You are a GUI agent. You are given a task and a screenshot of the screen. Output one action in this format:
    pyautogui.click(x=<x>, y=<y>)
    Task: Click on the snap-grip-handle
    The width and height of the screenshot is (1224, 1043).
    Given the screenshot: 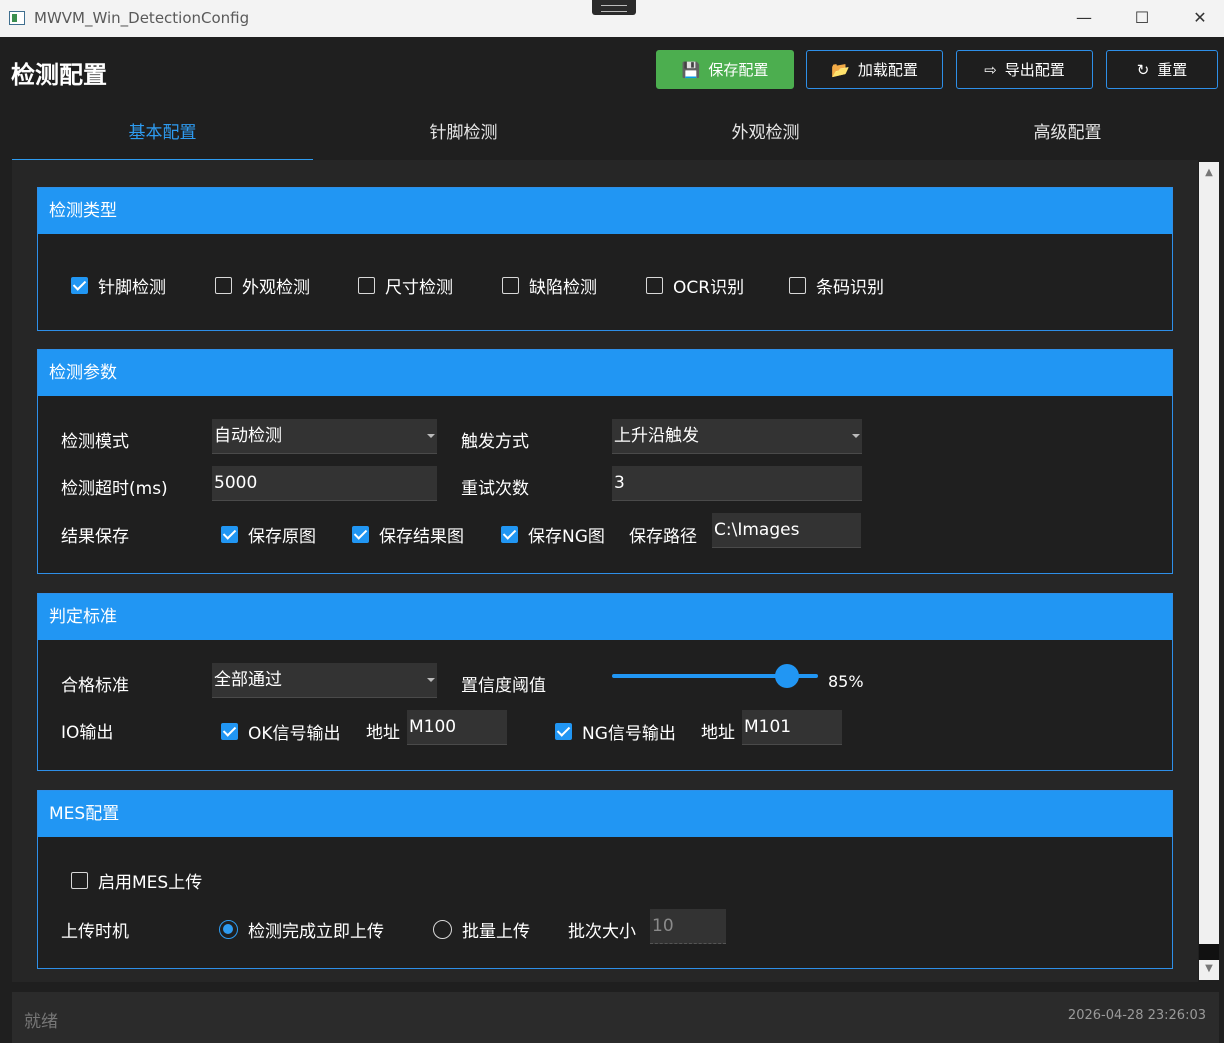 What is the action you would take?
    pyautogui.click(x=614, y=7)
    